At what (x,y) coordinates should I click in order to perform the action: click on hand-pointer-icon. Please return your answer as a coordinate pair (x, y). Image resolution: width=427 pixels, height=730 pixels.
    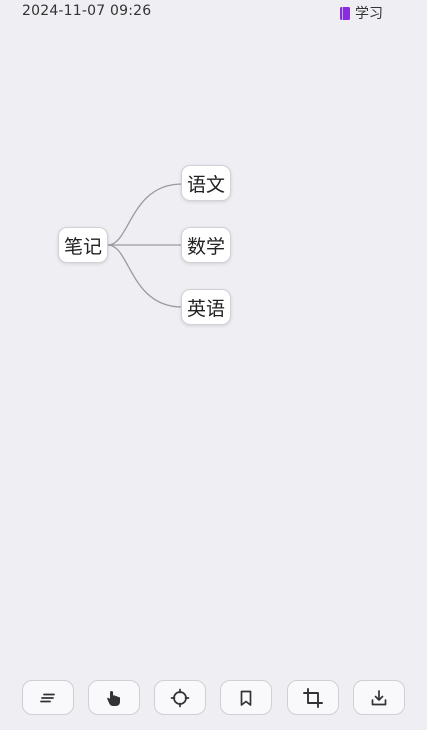
    Looking at the image, I should click on (113, 698).